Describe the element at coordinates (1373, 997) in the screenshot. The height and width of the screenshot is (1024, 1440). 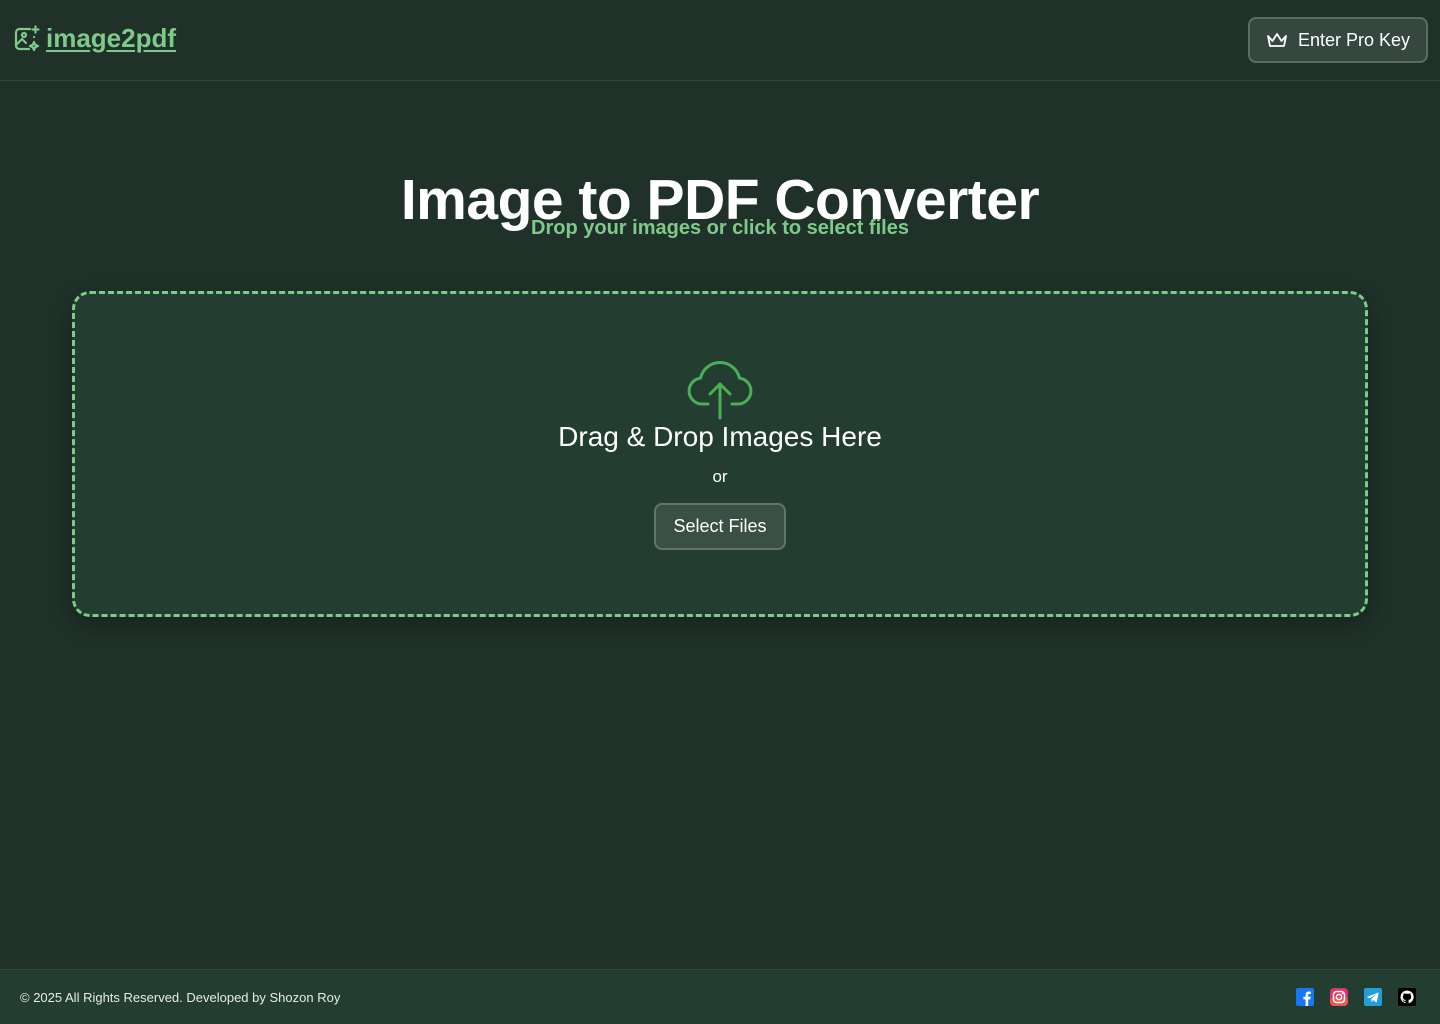
I see `telegram-icon` at that location.